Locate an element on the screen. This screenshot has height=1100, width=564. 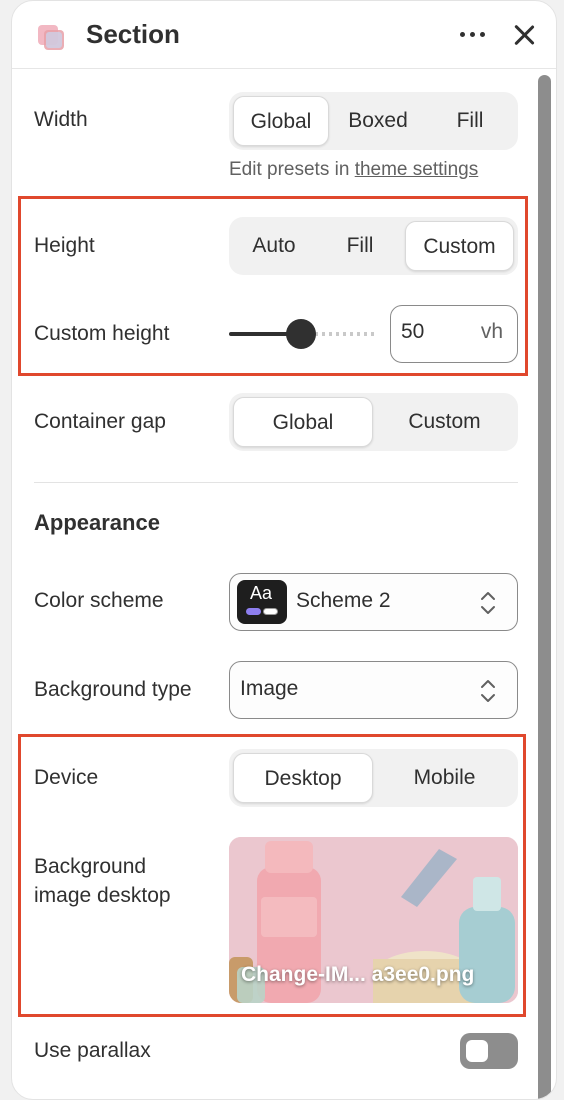
height-option-fill: Fill is located at coordinates (360, 246).